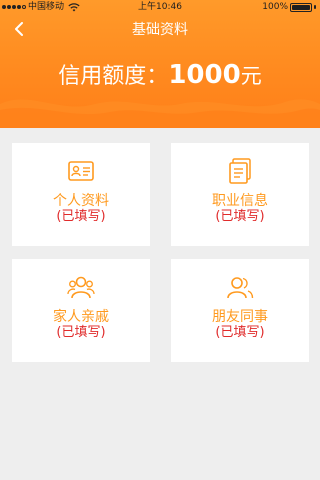  I want to click on family-icon, so click(81, 287).